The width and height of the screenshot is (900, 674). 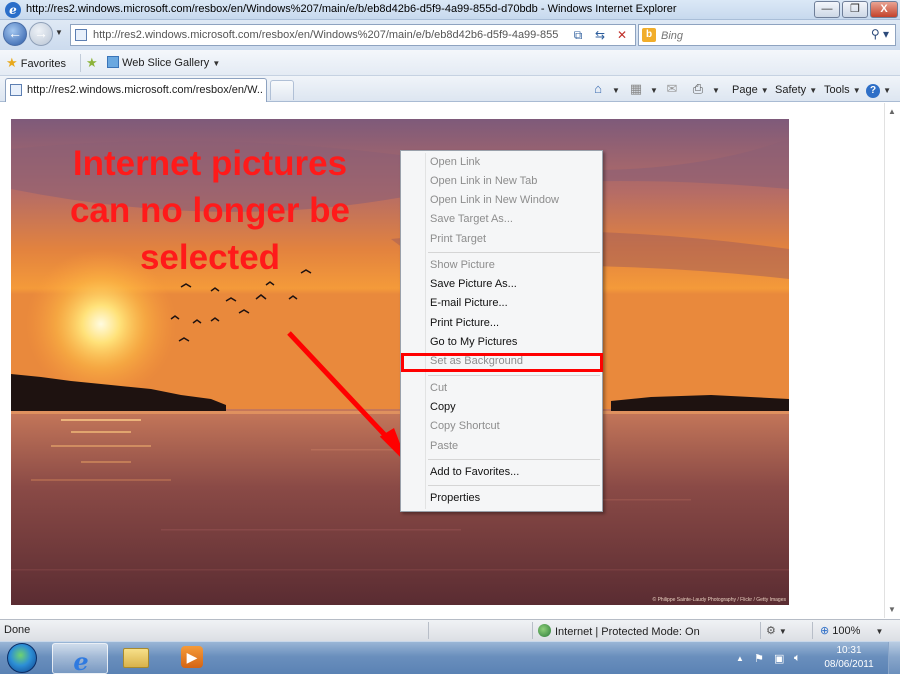 I want to click on forward-button: →, so click(x=41, y=34).